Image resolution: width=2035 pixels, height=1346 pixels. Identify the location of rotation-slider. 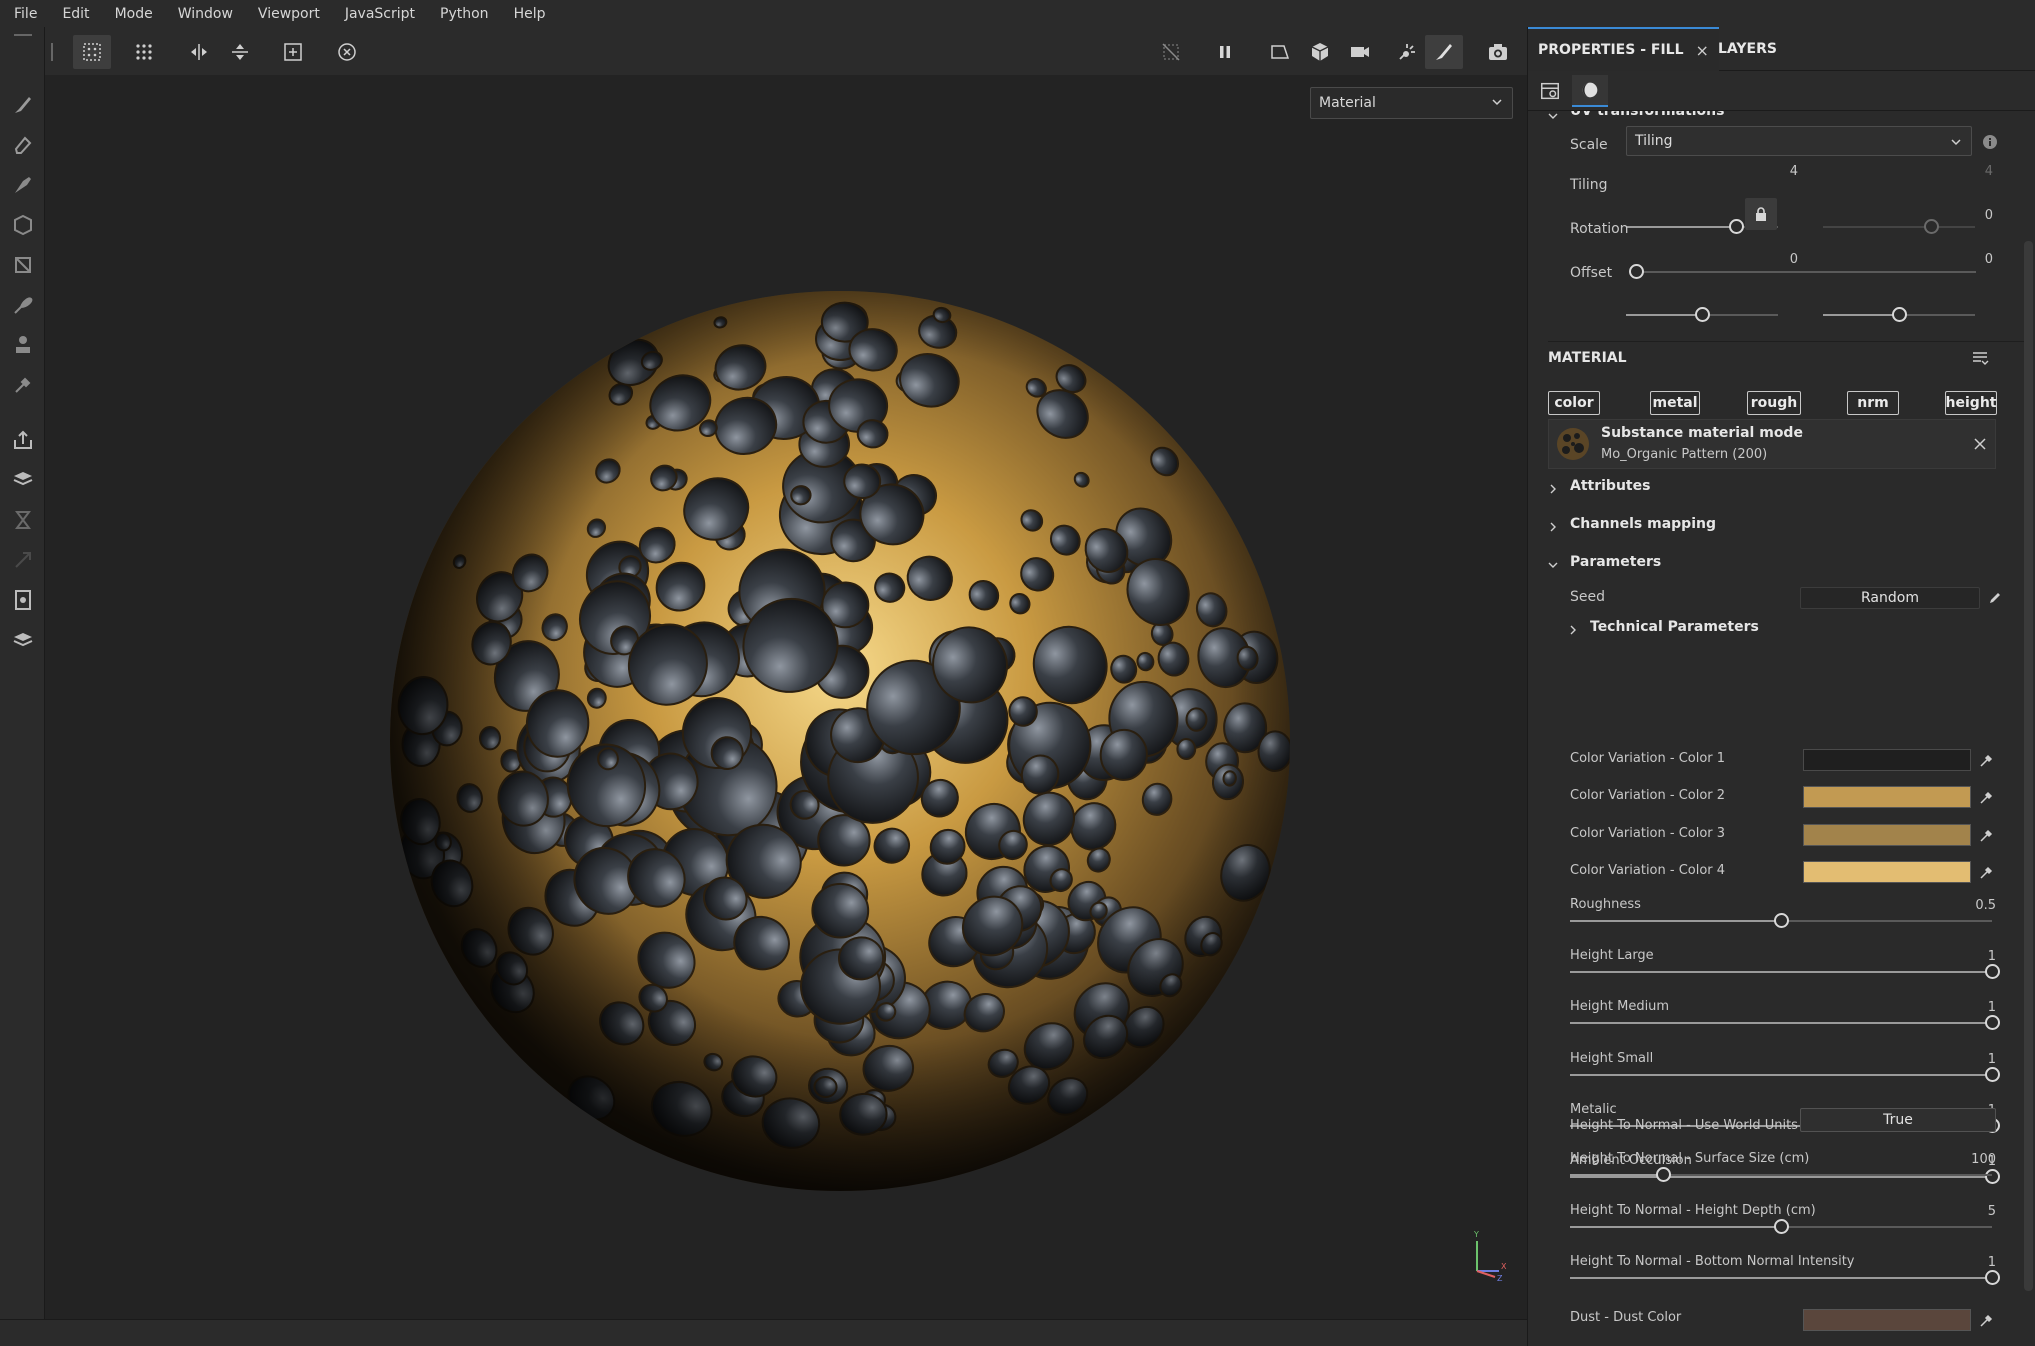
(1802, 271).